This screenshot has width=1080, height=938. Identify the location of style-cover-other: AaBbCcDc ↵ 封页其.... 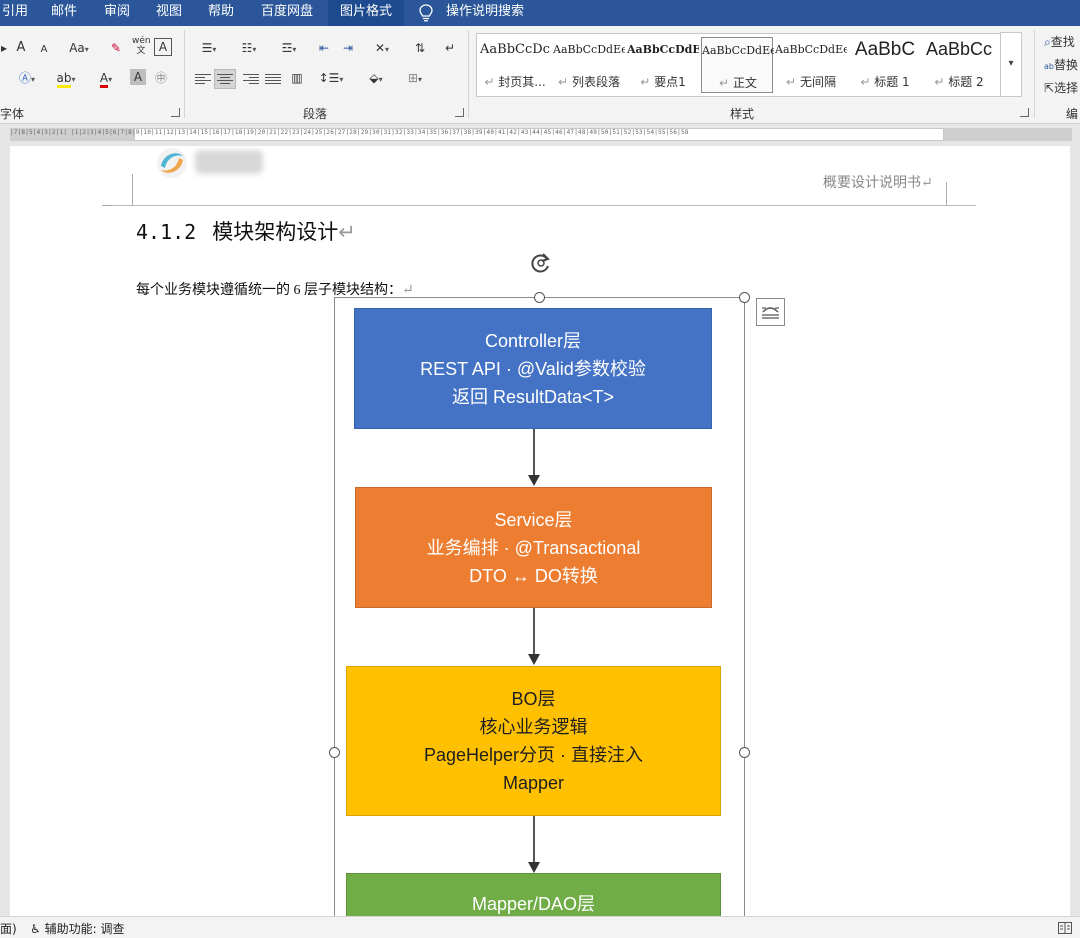
(515, 65).